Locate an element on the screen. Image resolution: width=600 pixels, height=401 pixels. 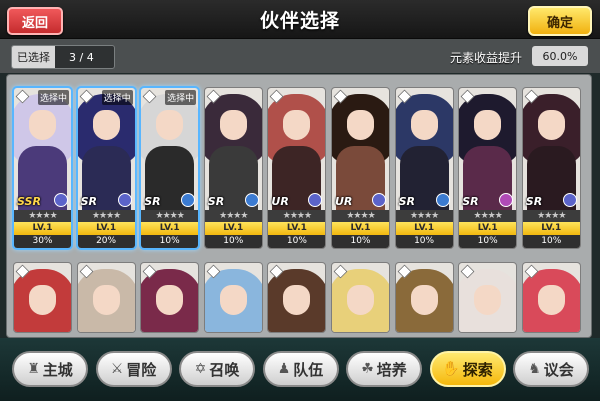
nav-1-button: ♜ 主城 is located at coordinates (50, 369).